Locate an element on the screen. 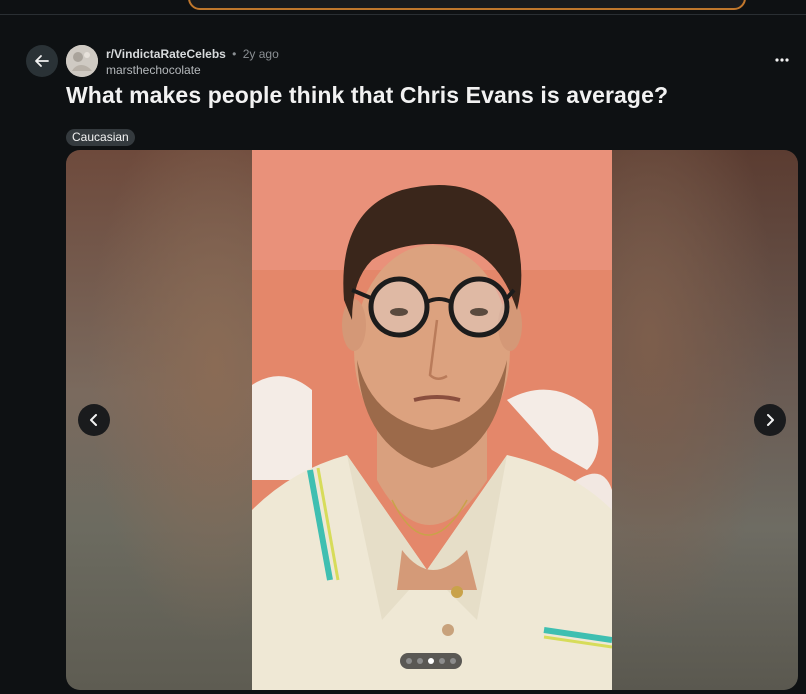  gallery-next-button is located at coordinates (770, 420).